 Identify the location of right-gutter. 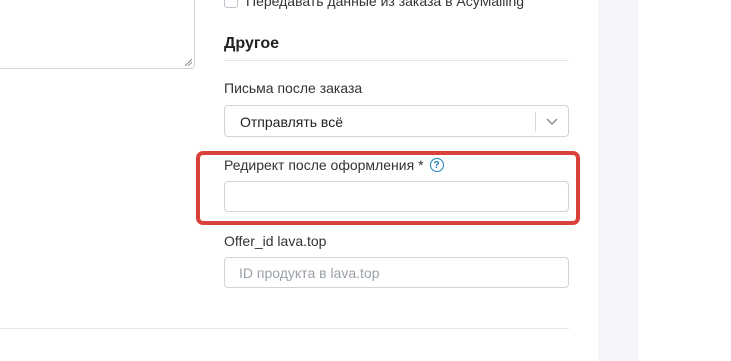
(618, 180).